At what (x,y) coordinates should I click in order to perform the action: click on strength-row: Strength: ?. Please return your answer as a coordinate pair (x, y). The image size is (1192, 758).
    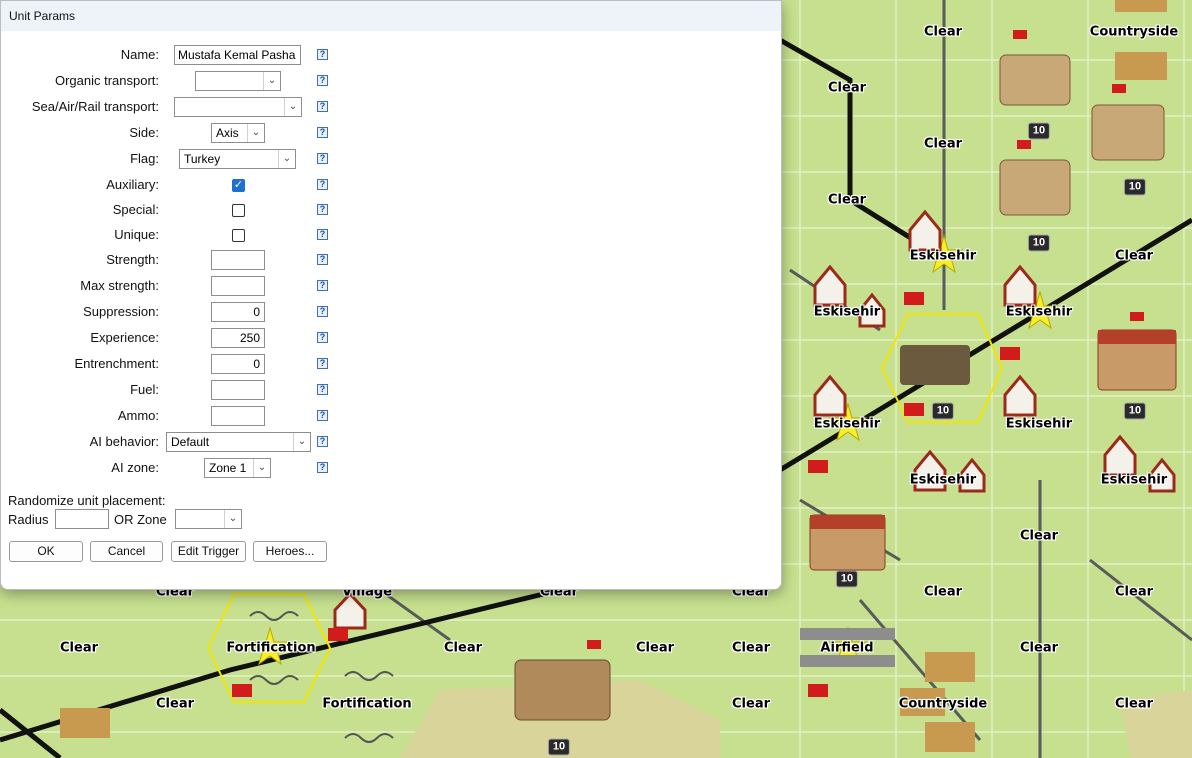
    Looking at the image, I should click on (171, 260).